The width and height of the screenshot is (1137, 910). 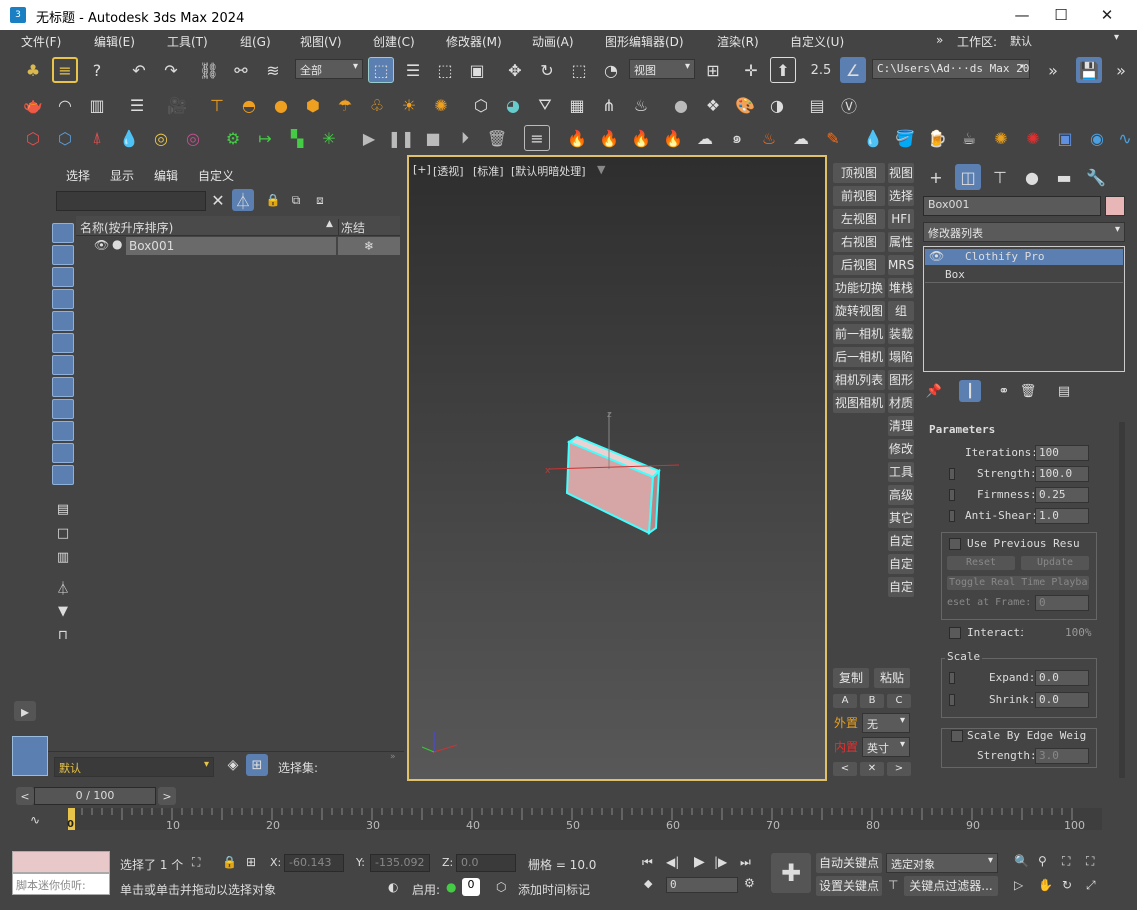 What do you see at coordinates (952, 495) in the screenshot?
I see `firmness-slider` at bounding box center [952, 495].